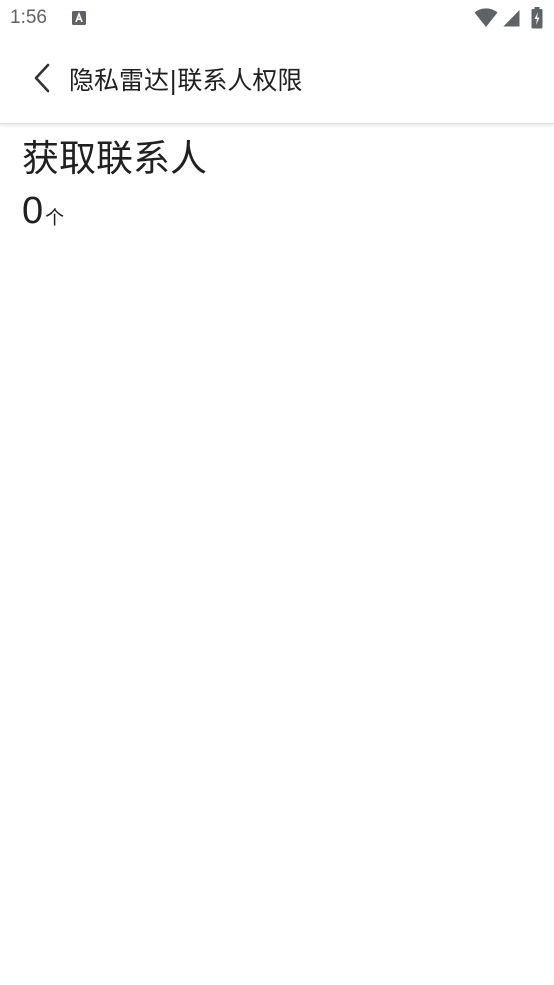  What do you see at coordinates (33, 211) in the screenshot?
I see `count-value: 0` at bounding box center [33, 211].